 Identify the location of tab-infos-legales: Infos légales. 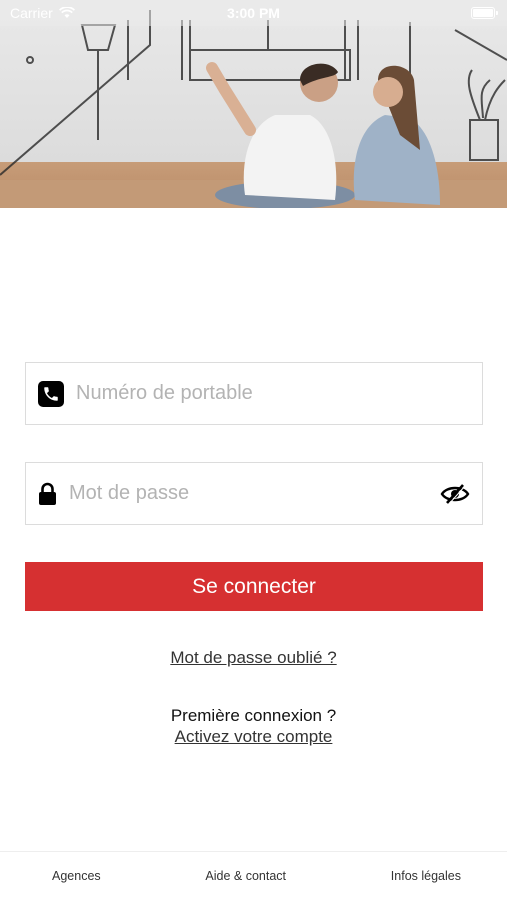
(426, 876).